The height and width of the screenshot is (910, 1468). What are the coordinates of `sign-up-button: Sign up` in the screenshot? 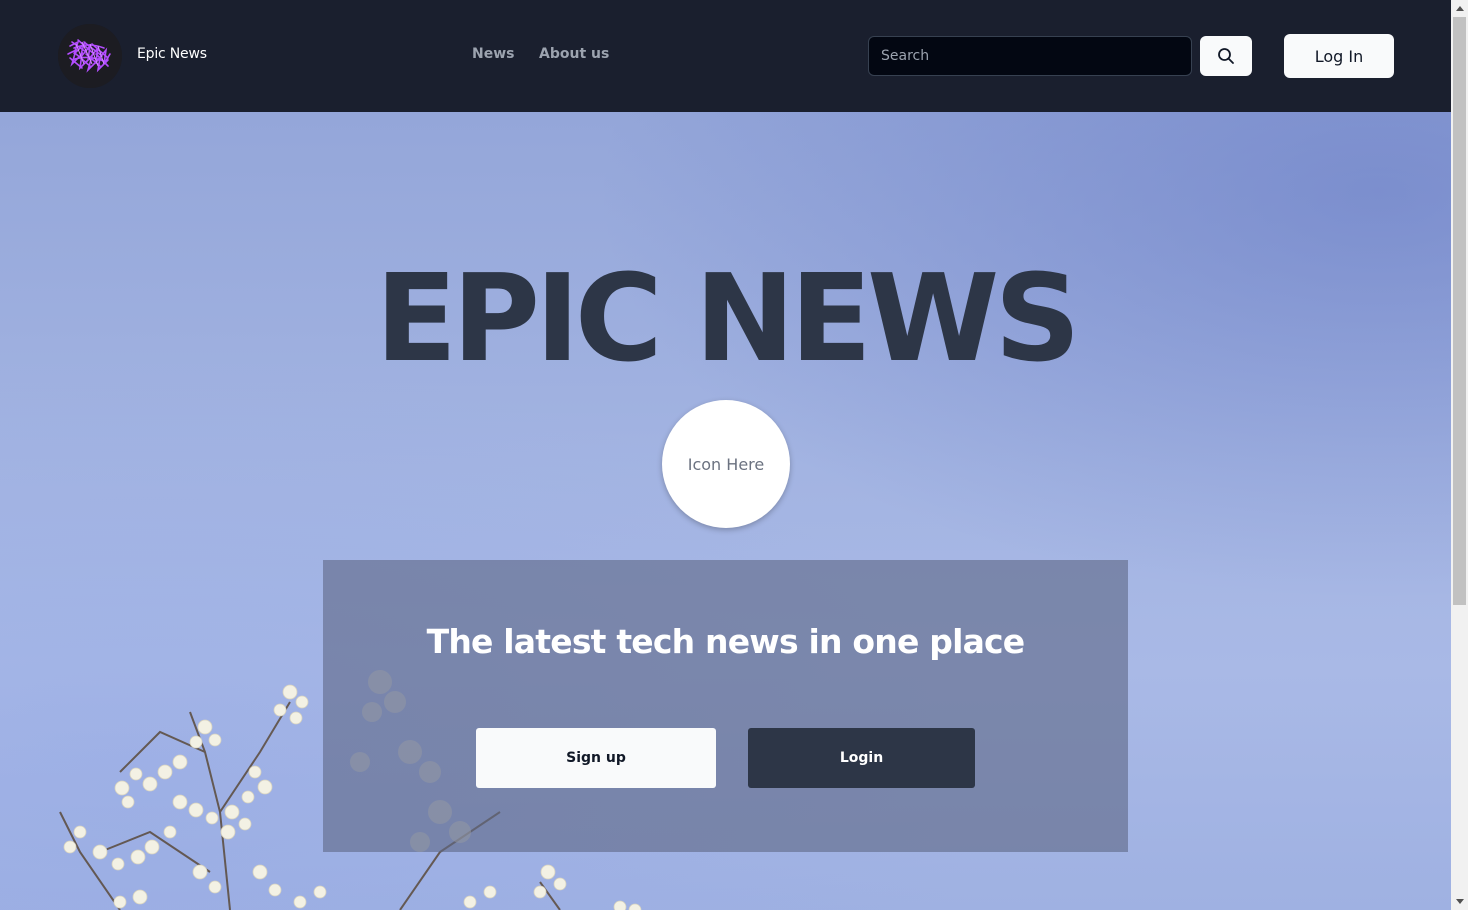 It's located at (596, 758).